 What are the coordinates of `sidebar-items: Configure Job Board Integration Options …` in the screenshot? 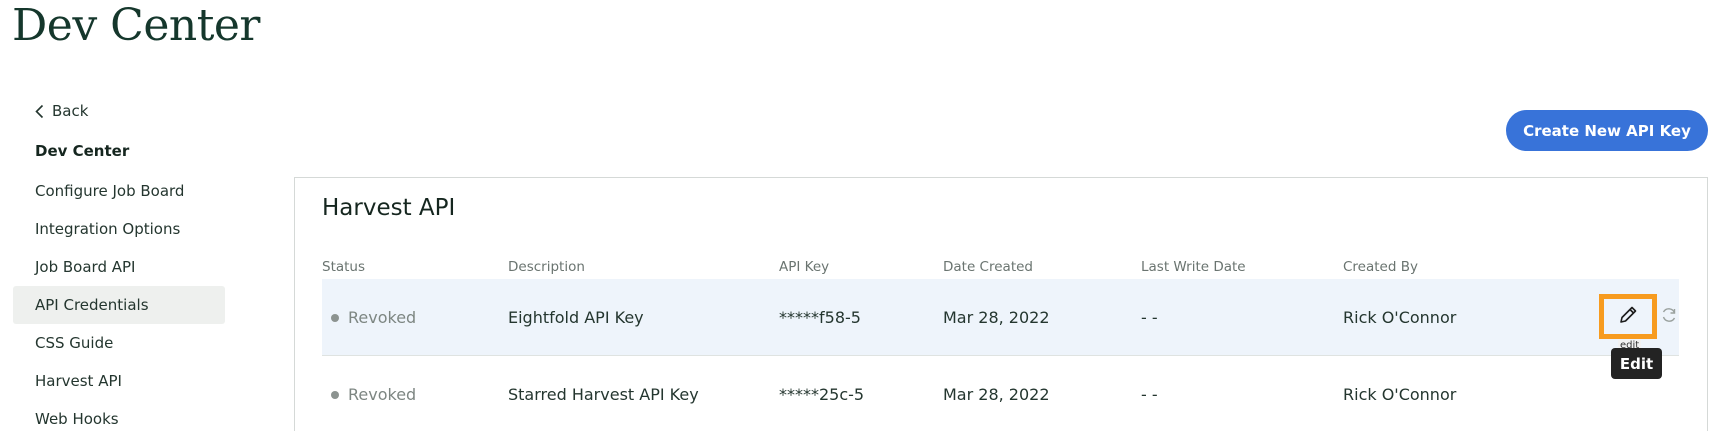 It's located at (119, 301).